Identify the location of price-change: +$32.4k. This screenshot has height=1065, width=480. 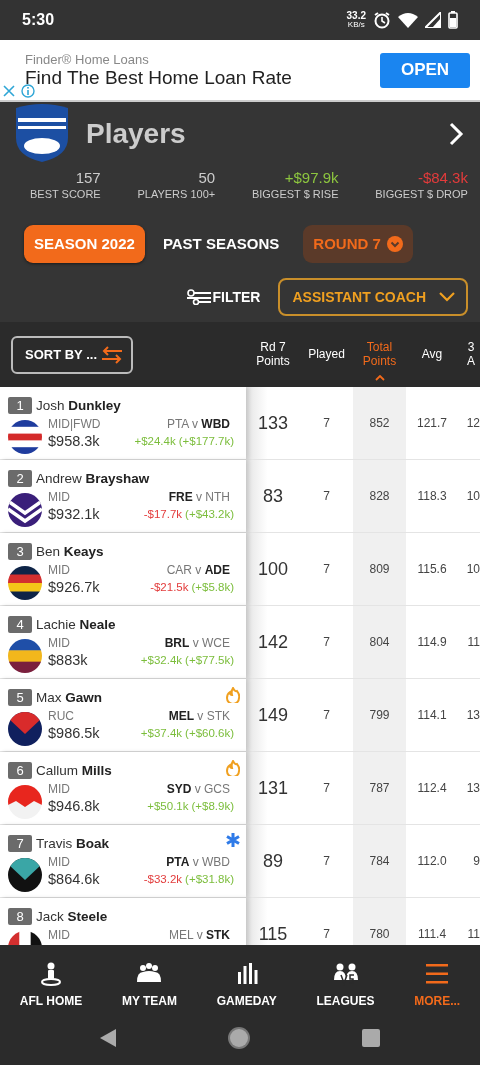
(161, 660).